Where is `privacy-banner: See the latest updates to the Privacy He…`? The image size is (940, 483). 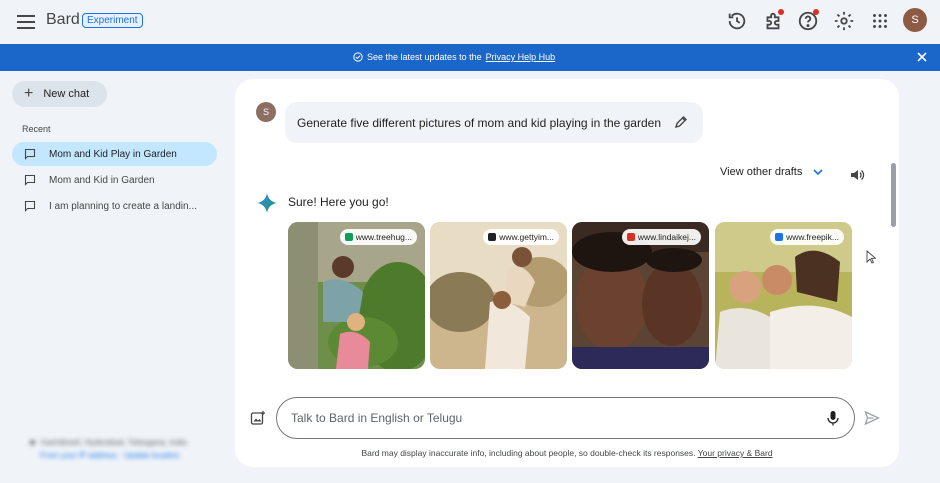 privacy-banner: See the latest updates to the Privacy He… is located at coordinates (470, 57).